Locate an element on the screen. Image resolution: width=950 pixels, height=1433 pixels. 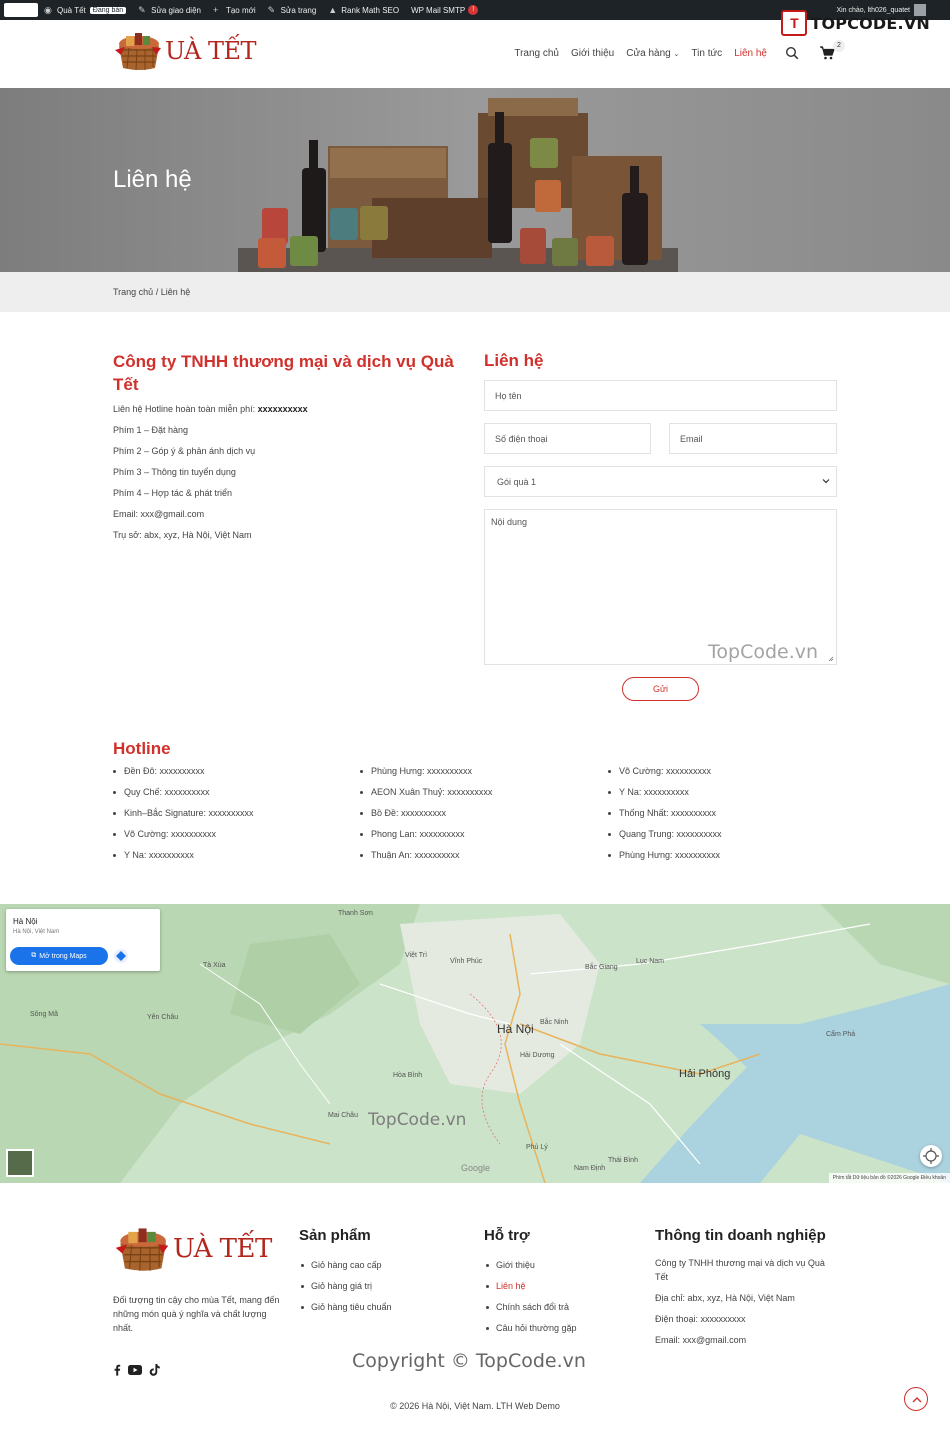
breadcrumb-bar: Trang chủ / Liên hệ is located at coordinates (475, 292).